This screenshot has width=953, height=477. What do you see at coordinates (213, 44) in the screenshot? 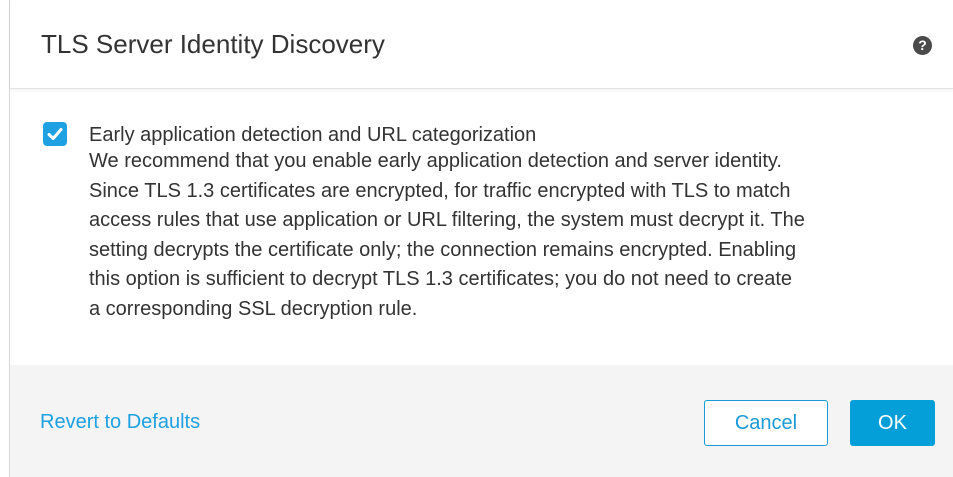
I see `dialog-title: TLS Server Identity Discovery` at bounding box center [213, 44].